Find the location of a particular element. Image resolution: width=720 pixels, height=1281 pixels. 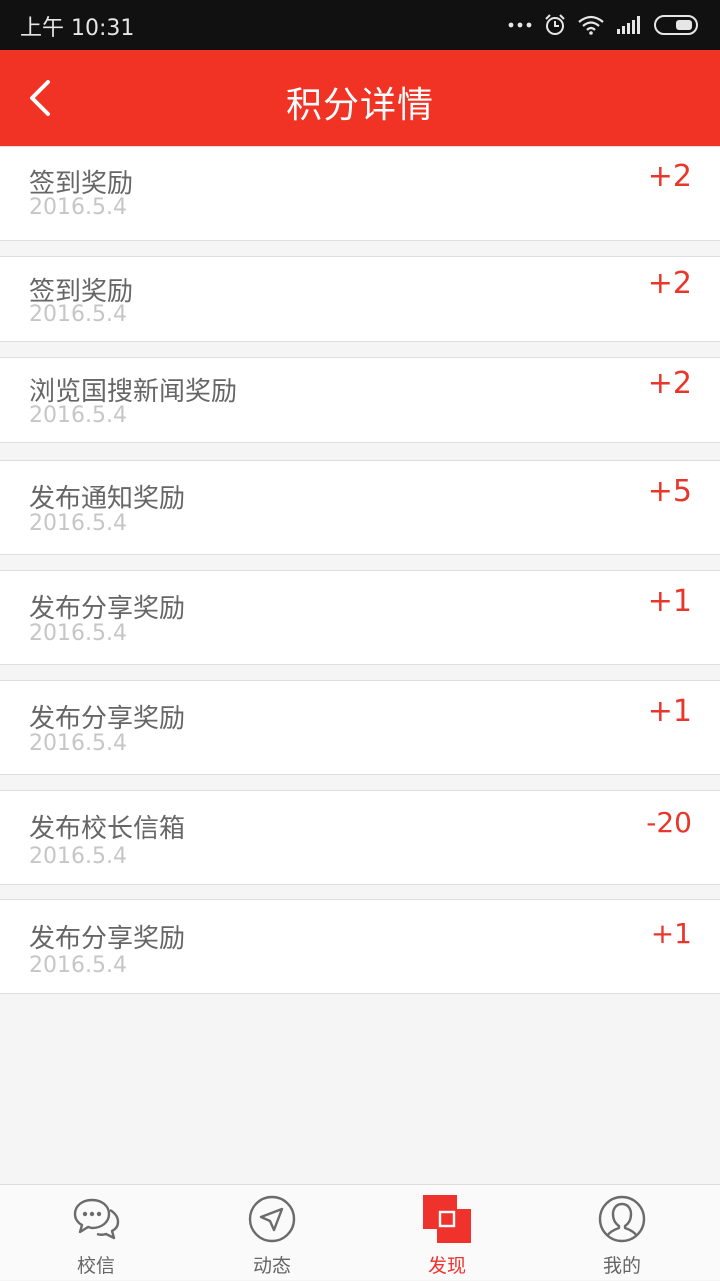

tab-dongtai: 动态 is located at coordinates (272, 1233).